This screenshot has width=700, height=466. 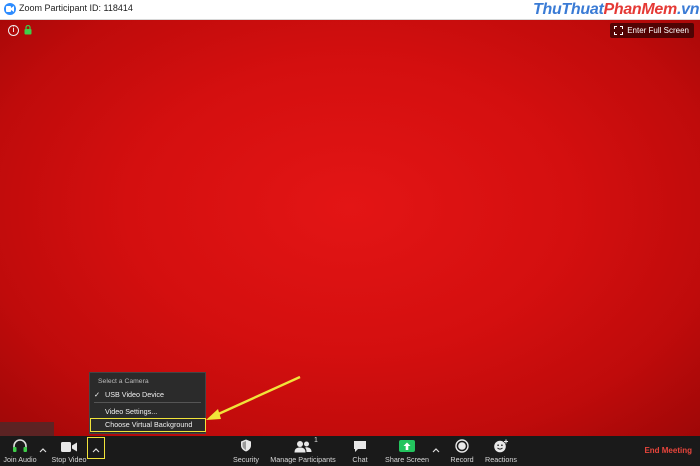 What do you see at coordinates (360, 446) in the screenshot?
I see `chat-bubble-icon` at bounding box center [360, 446].